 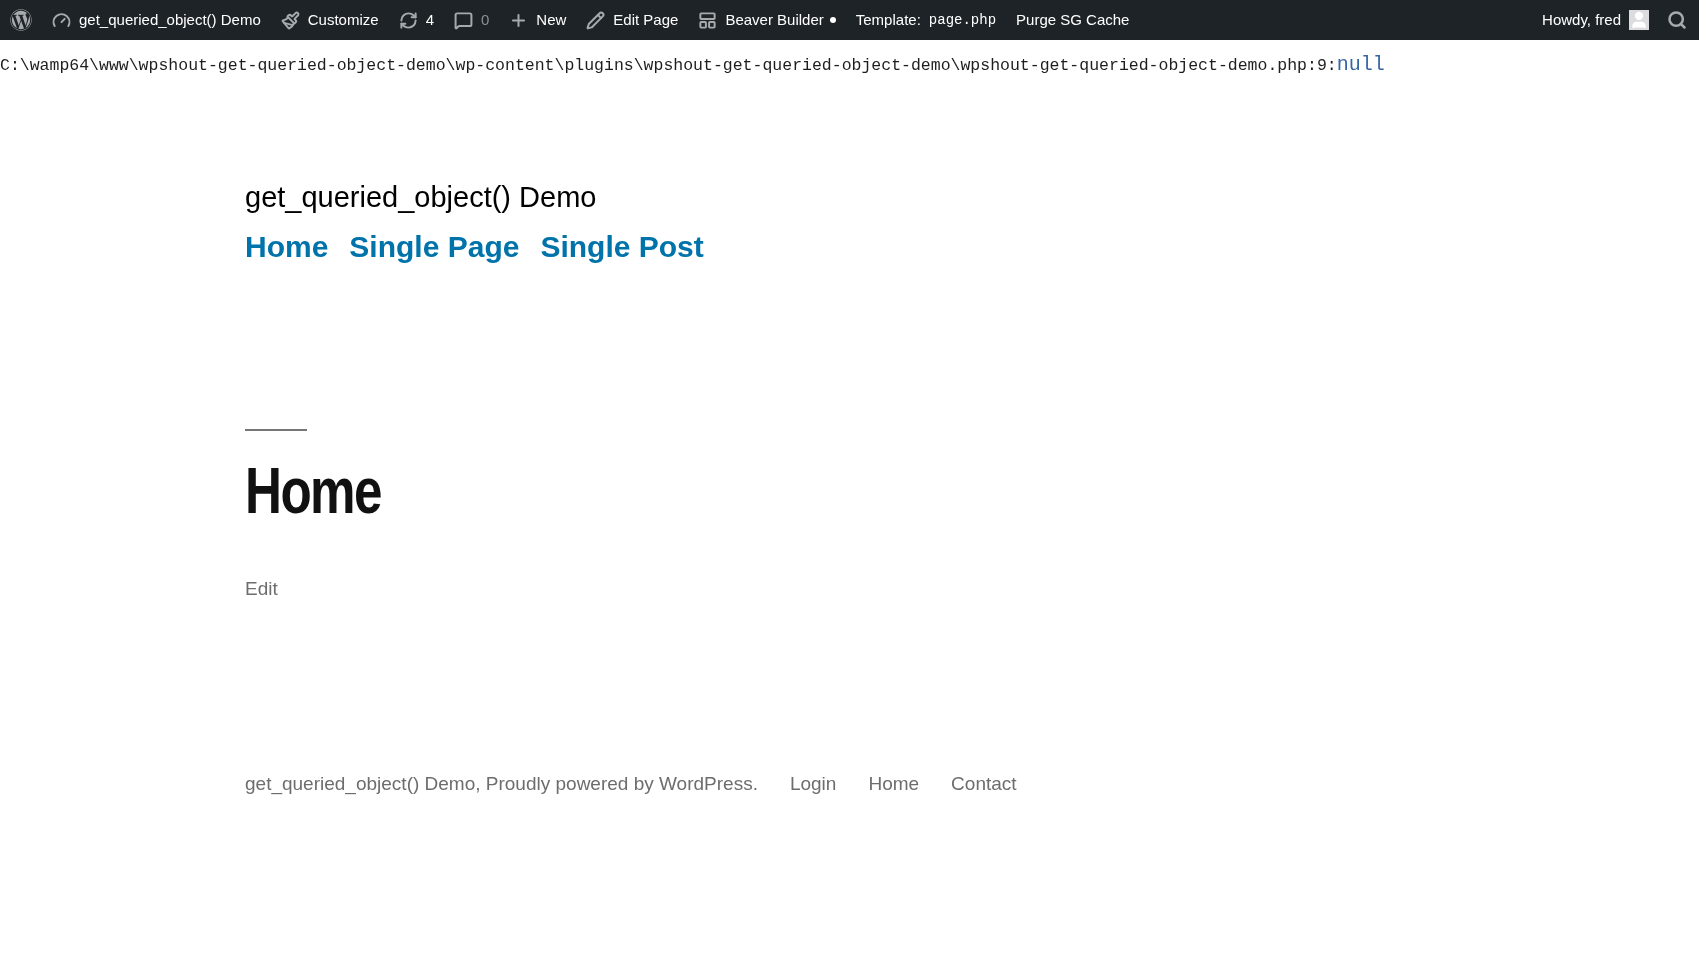 I want to click on footer-credit: get_queried_object() Demo, Proudly powered by WordPress., so click(x=501, y=784).